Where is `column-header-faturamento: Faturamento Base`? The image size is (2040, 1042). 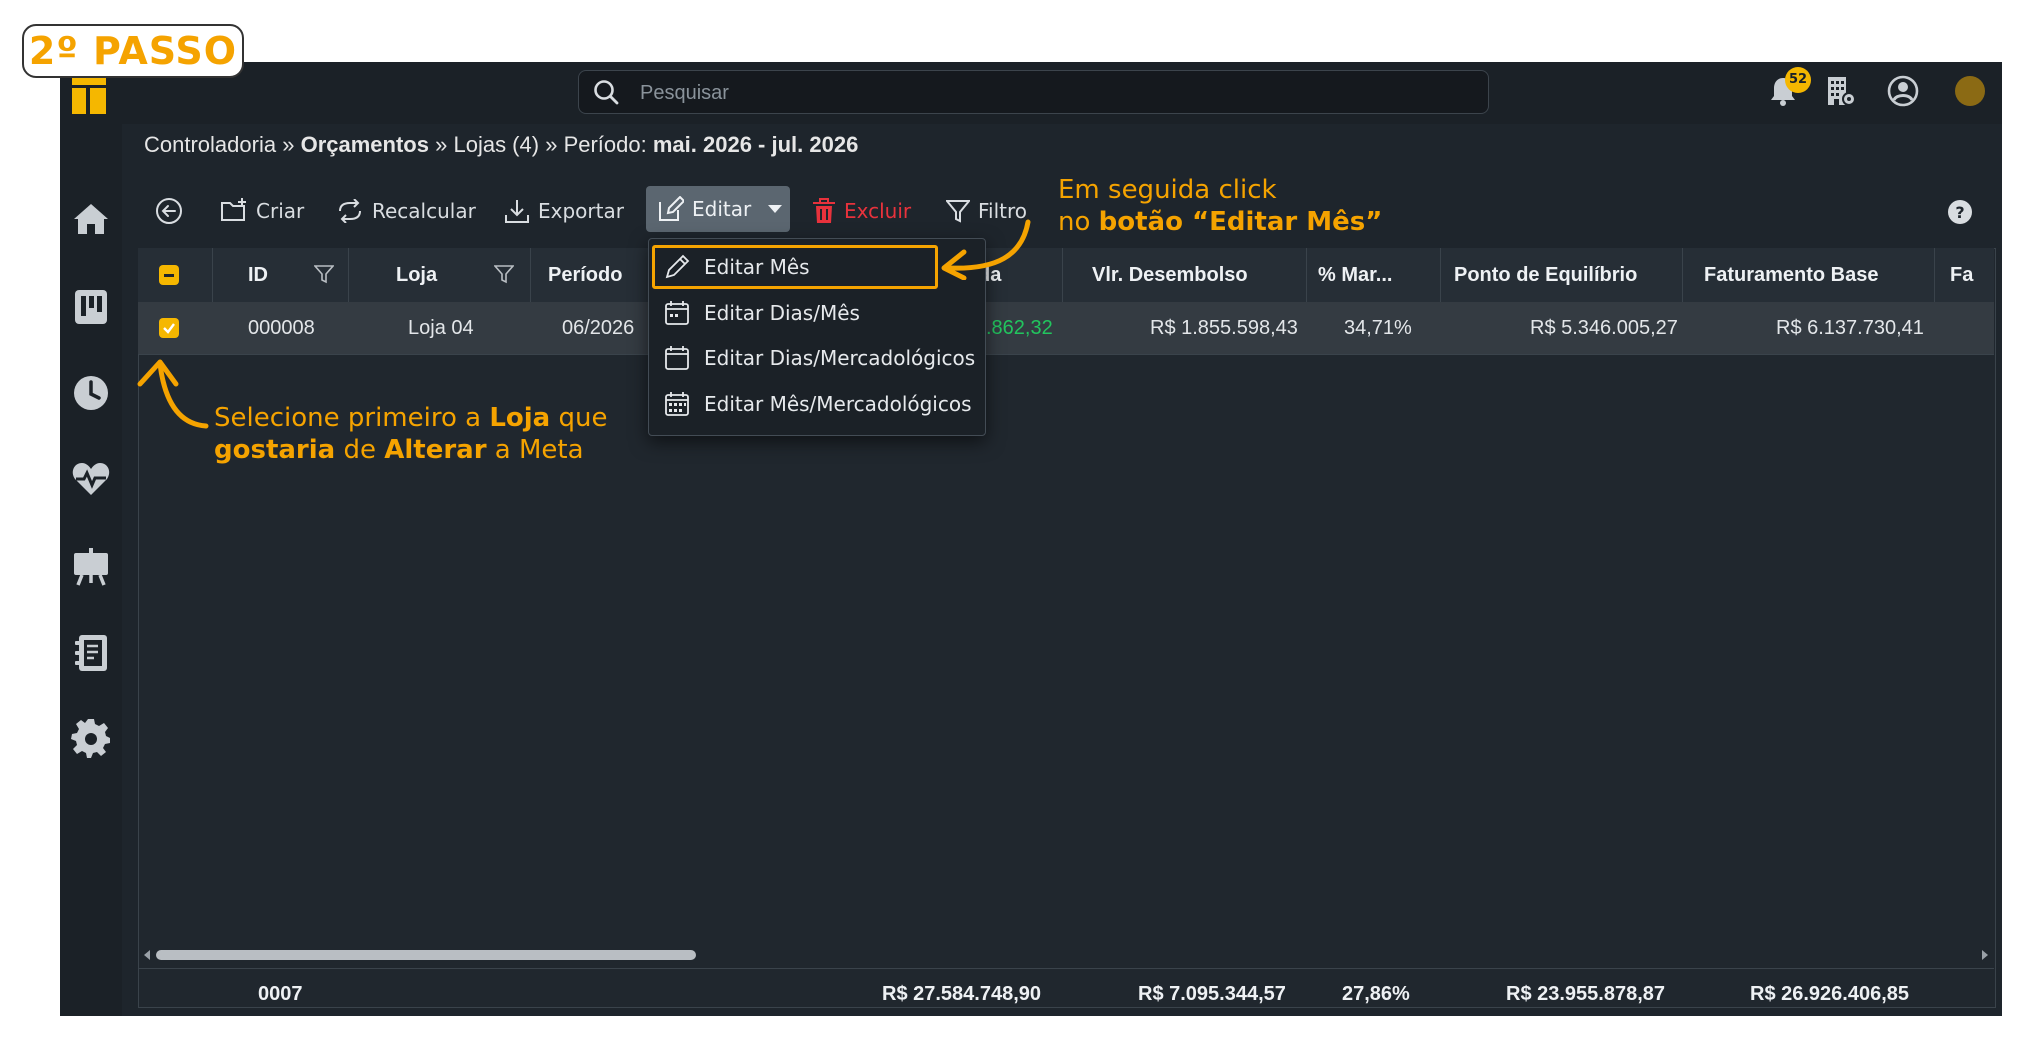
column-header-faturamento: Faturamento Base is located at coordinates (1791, 275).